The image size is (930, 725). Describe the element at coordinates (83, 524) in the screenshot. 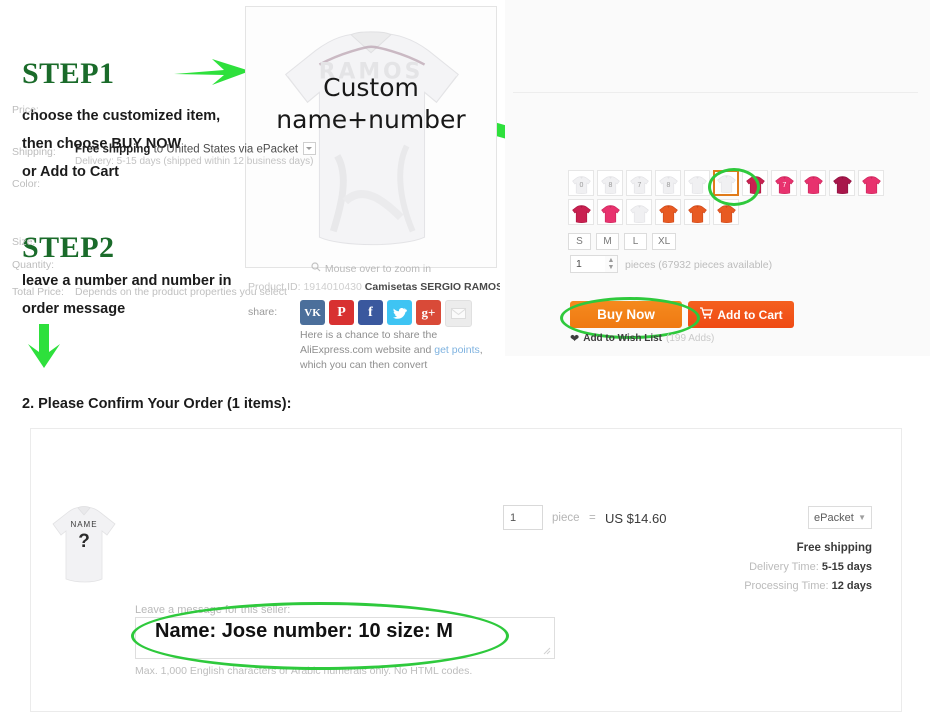

I see `svg-text: NAME` at that location.